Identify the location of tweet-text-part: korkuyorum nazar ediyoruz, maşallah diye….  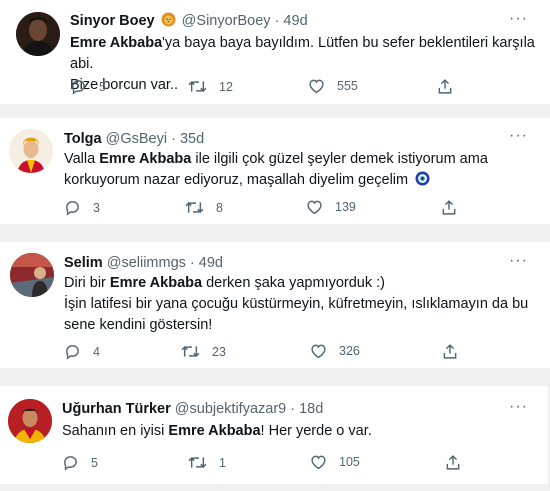
(236, 180).